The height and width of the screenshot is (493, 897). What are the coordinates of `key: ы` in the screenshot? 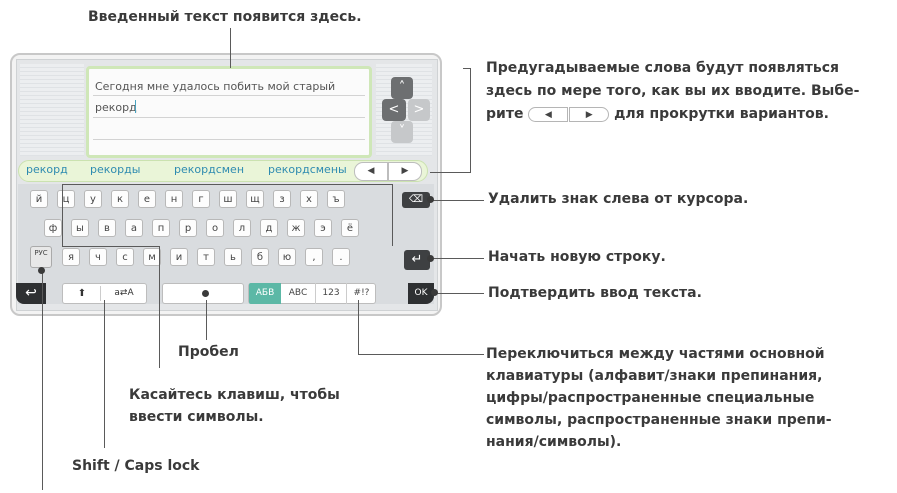 It's located at (80, 228).